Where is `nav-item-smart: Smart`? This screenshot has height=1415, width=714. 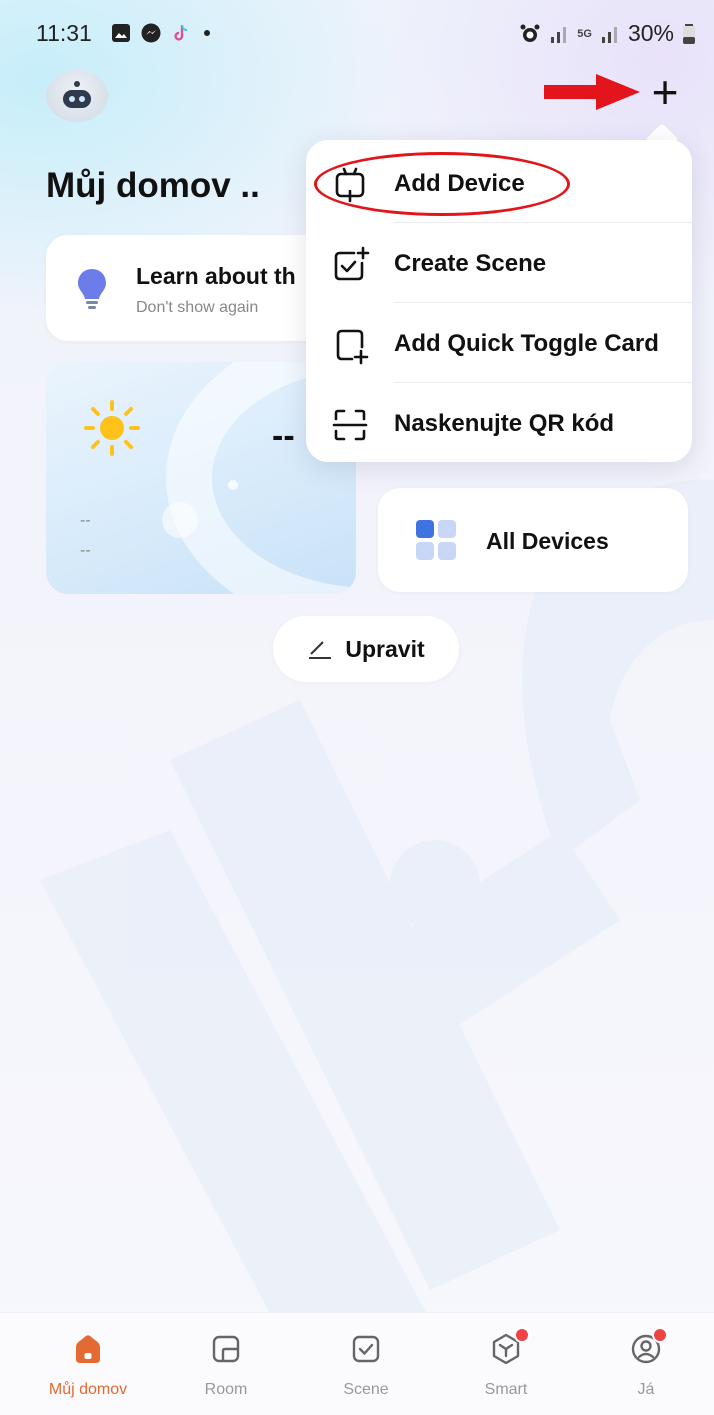 nav-item-smart: Smart is located at coordinates (506, 1364).